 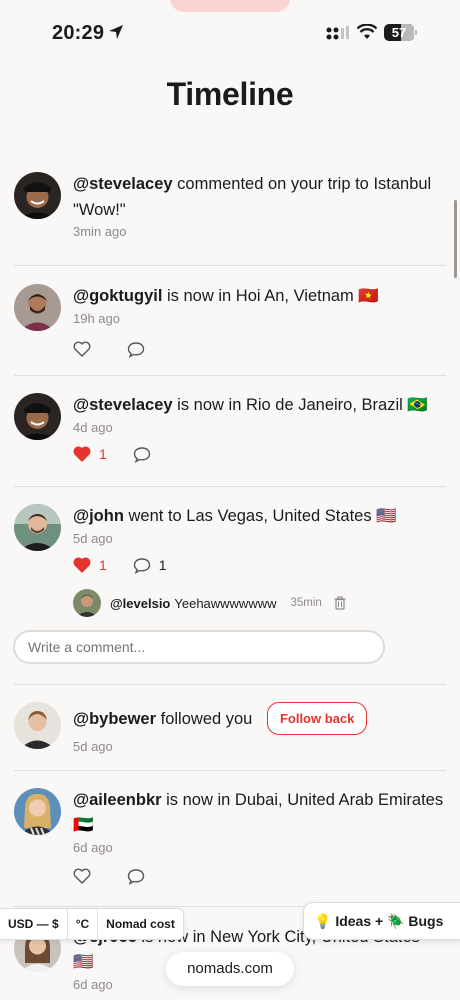 What do you see at coordinates (78, 33) in the screenshot?
I see `status-time: 20:29` at bounding box center [78, 33].